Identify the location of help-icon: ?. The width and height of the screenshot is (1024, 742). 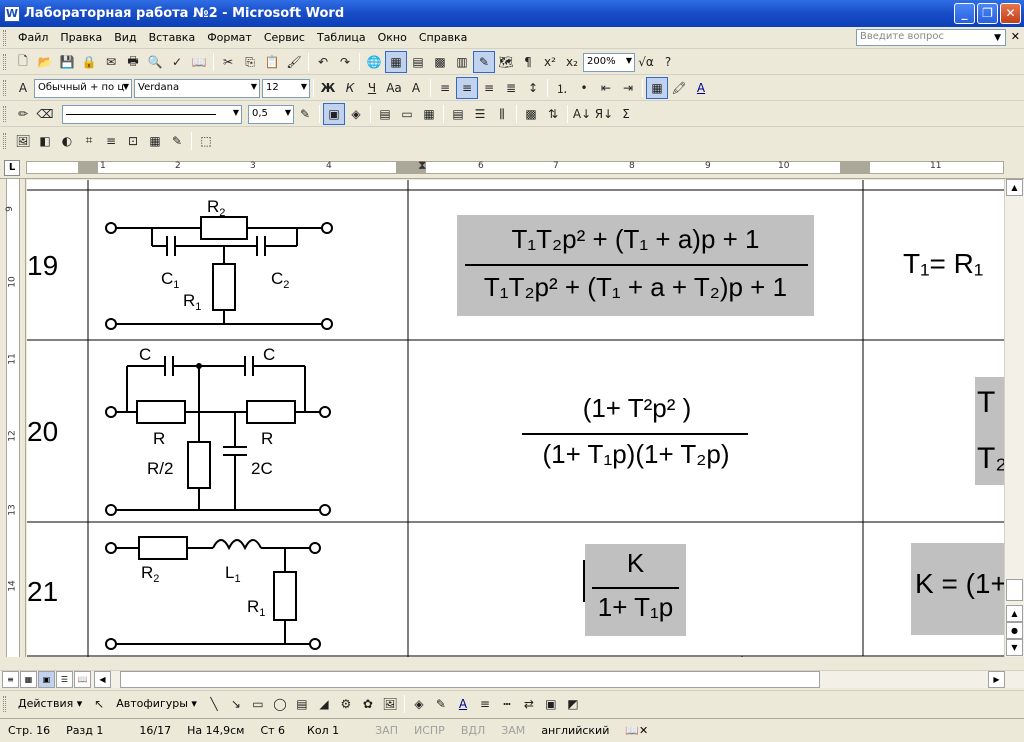
(668, 62).